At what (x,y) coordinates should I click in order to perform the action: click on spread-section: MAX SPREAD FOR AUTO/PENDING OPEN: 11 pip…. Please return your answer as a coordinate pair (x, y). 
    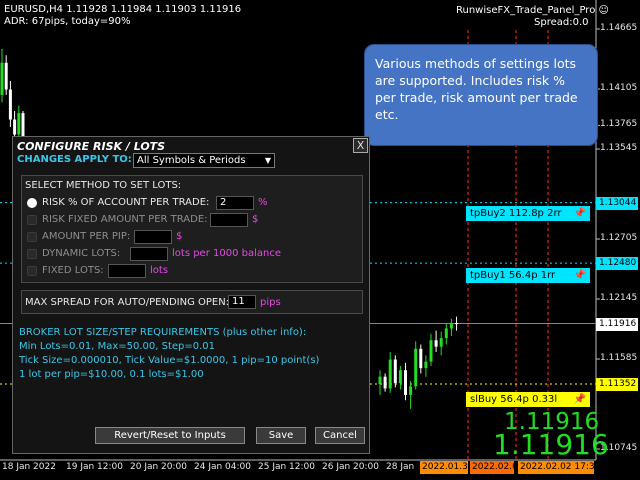
    Looking at the image, I should click on (192, 302).